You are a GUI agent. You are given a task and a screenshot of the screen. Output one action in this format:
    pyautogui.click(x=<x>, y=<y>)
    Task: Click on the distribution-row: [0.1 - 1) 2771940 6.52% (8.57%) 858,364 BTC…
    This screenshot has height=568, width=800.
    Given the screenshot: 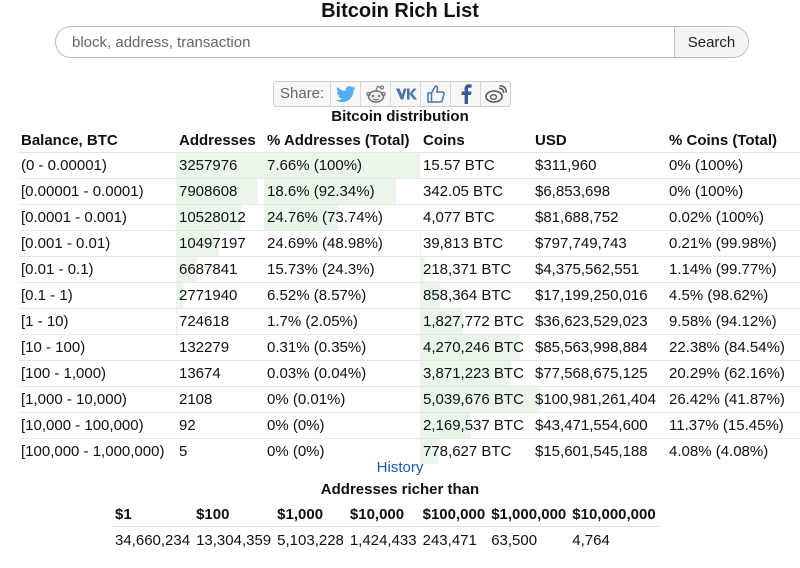 What is the action you would take?
    pyautogui.click(x=409, y=295)
    